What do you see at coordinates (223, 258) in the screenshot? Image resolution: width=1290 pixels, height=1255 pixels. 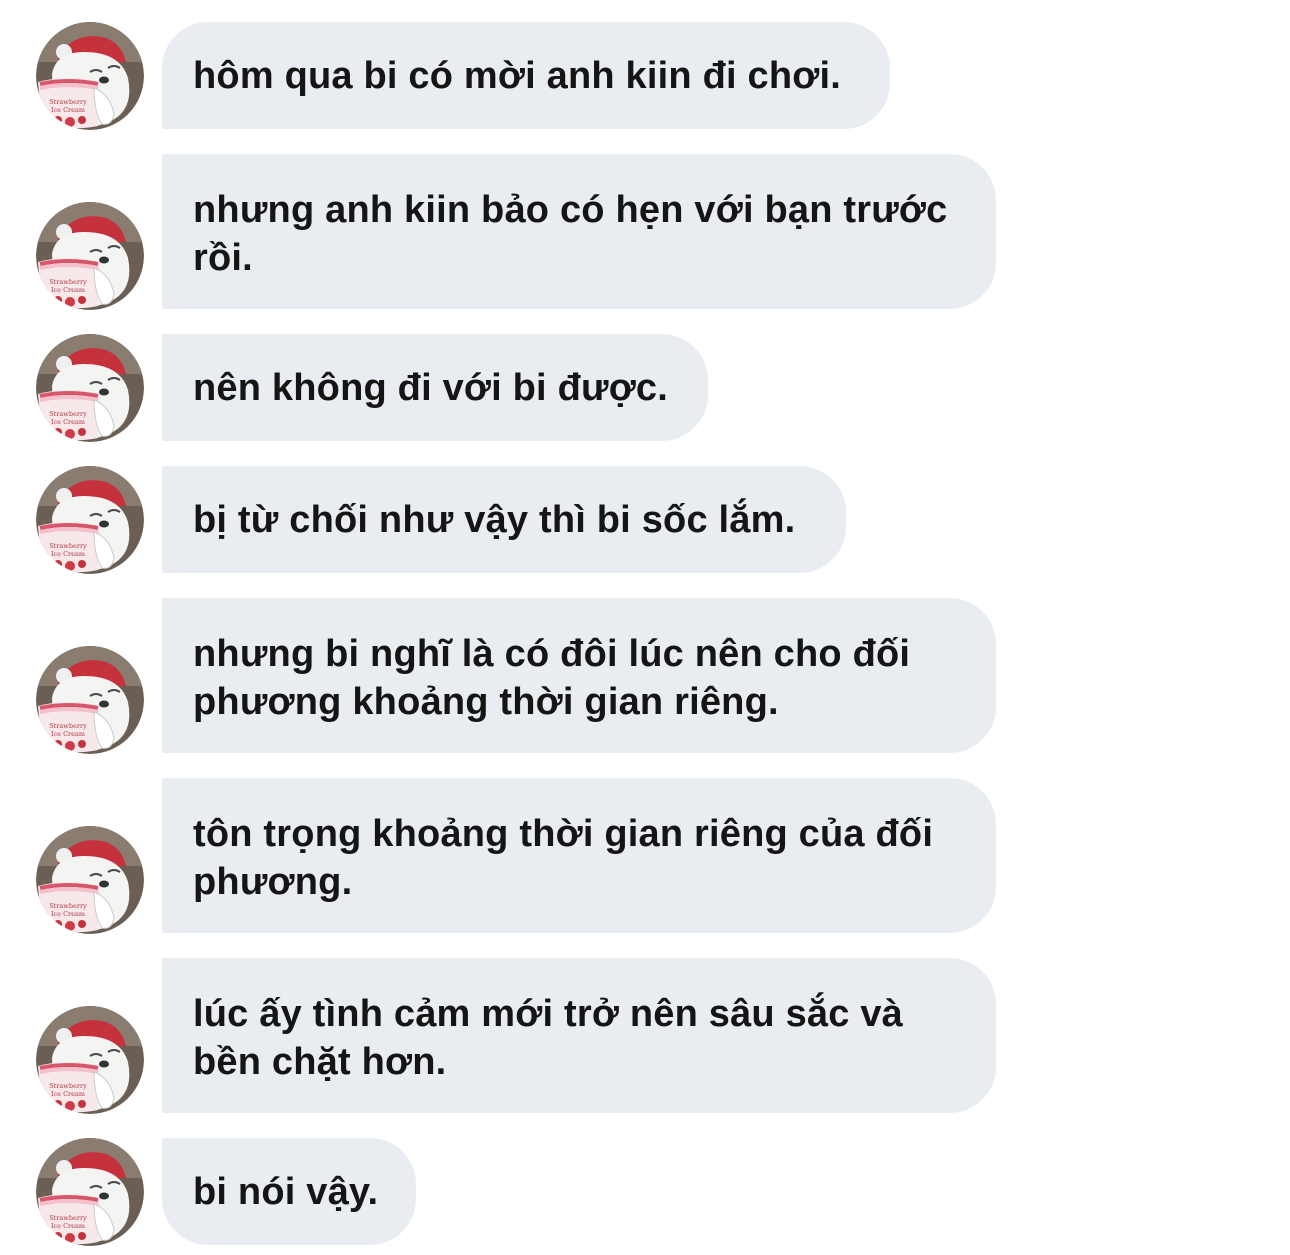 I see `message-text-line: rồi.` at bounding box center [223, 258].